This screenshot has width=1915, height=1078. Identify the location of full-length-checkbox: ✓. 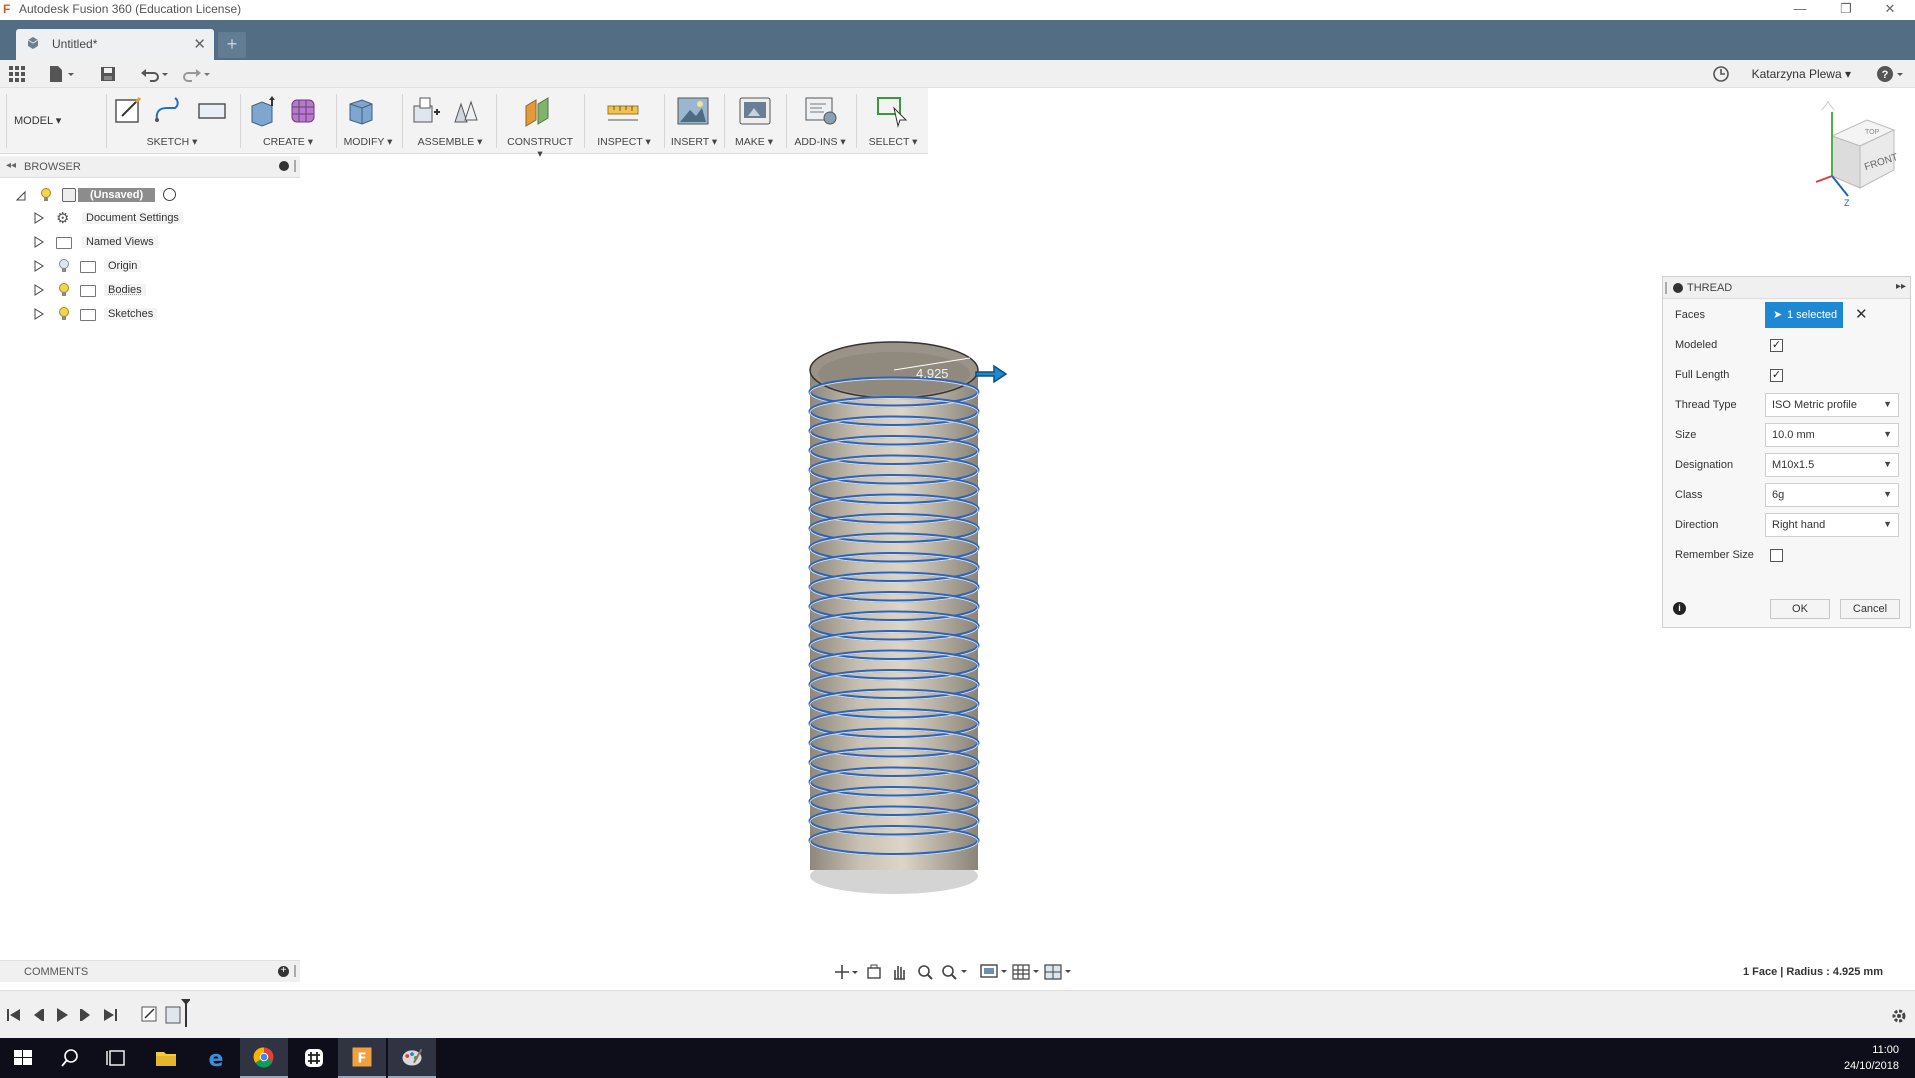
(1776, 375).